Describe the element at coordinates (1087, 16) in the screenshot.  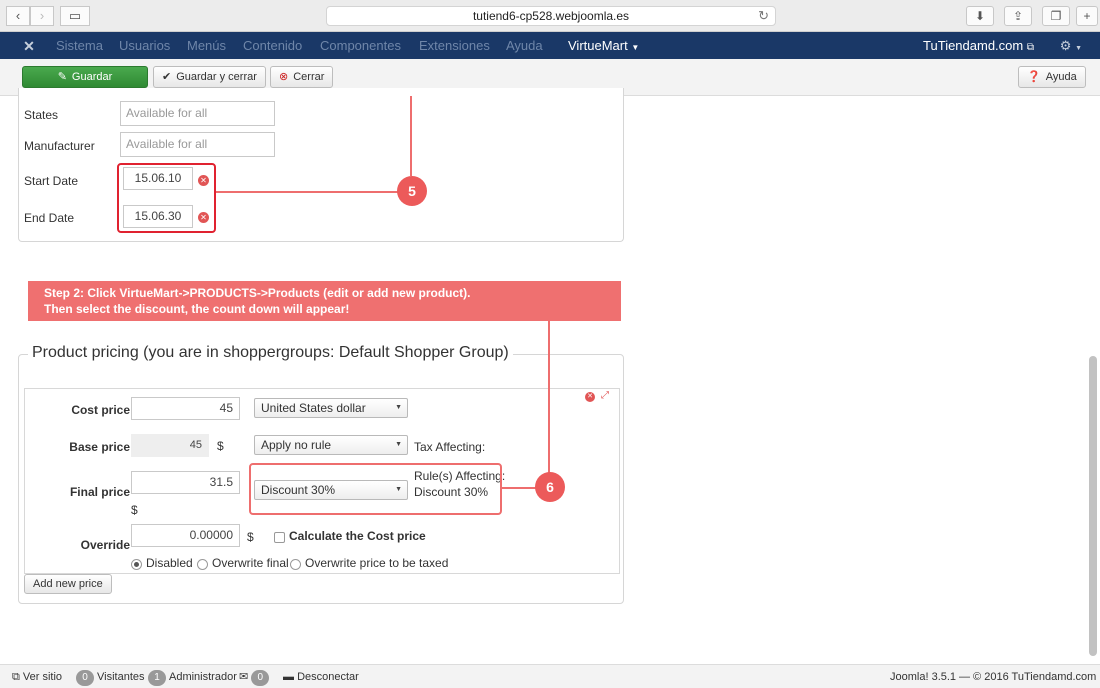
I see `new-tab-icon: +` at that location.